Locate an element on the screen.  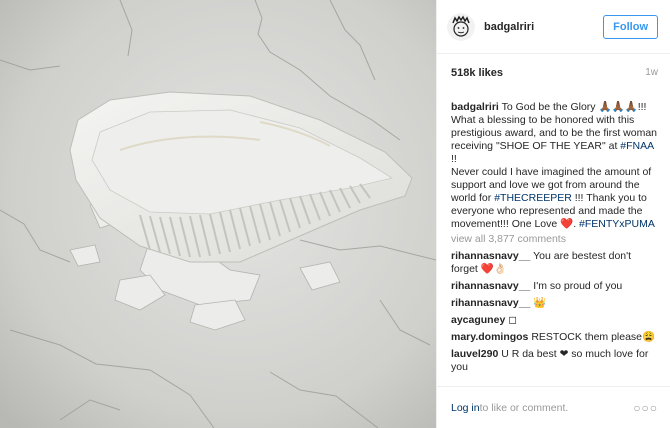
comment: mary.domingos RESTOCK them please😩 is located at coordinates (554, 337).